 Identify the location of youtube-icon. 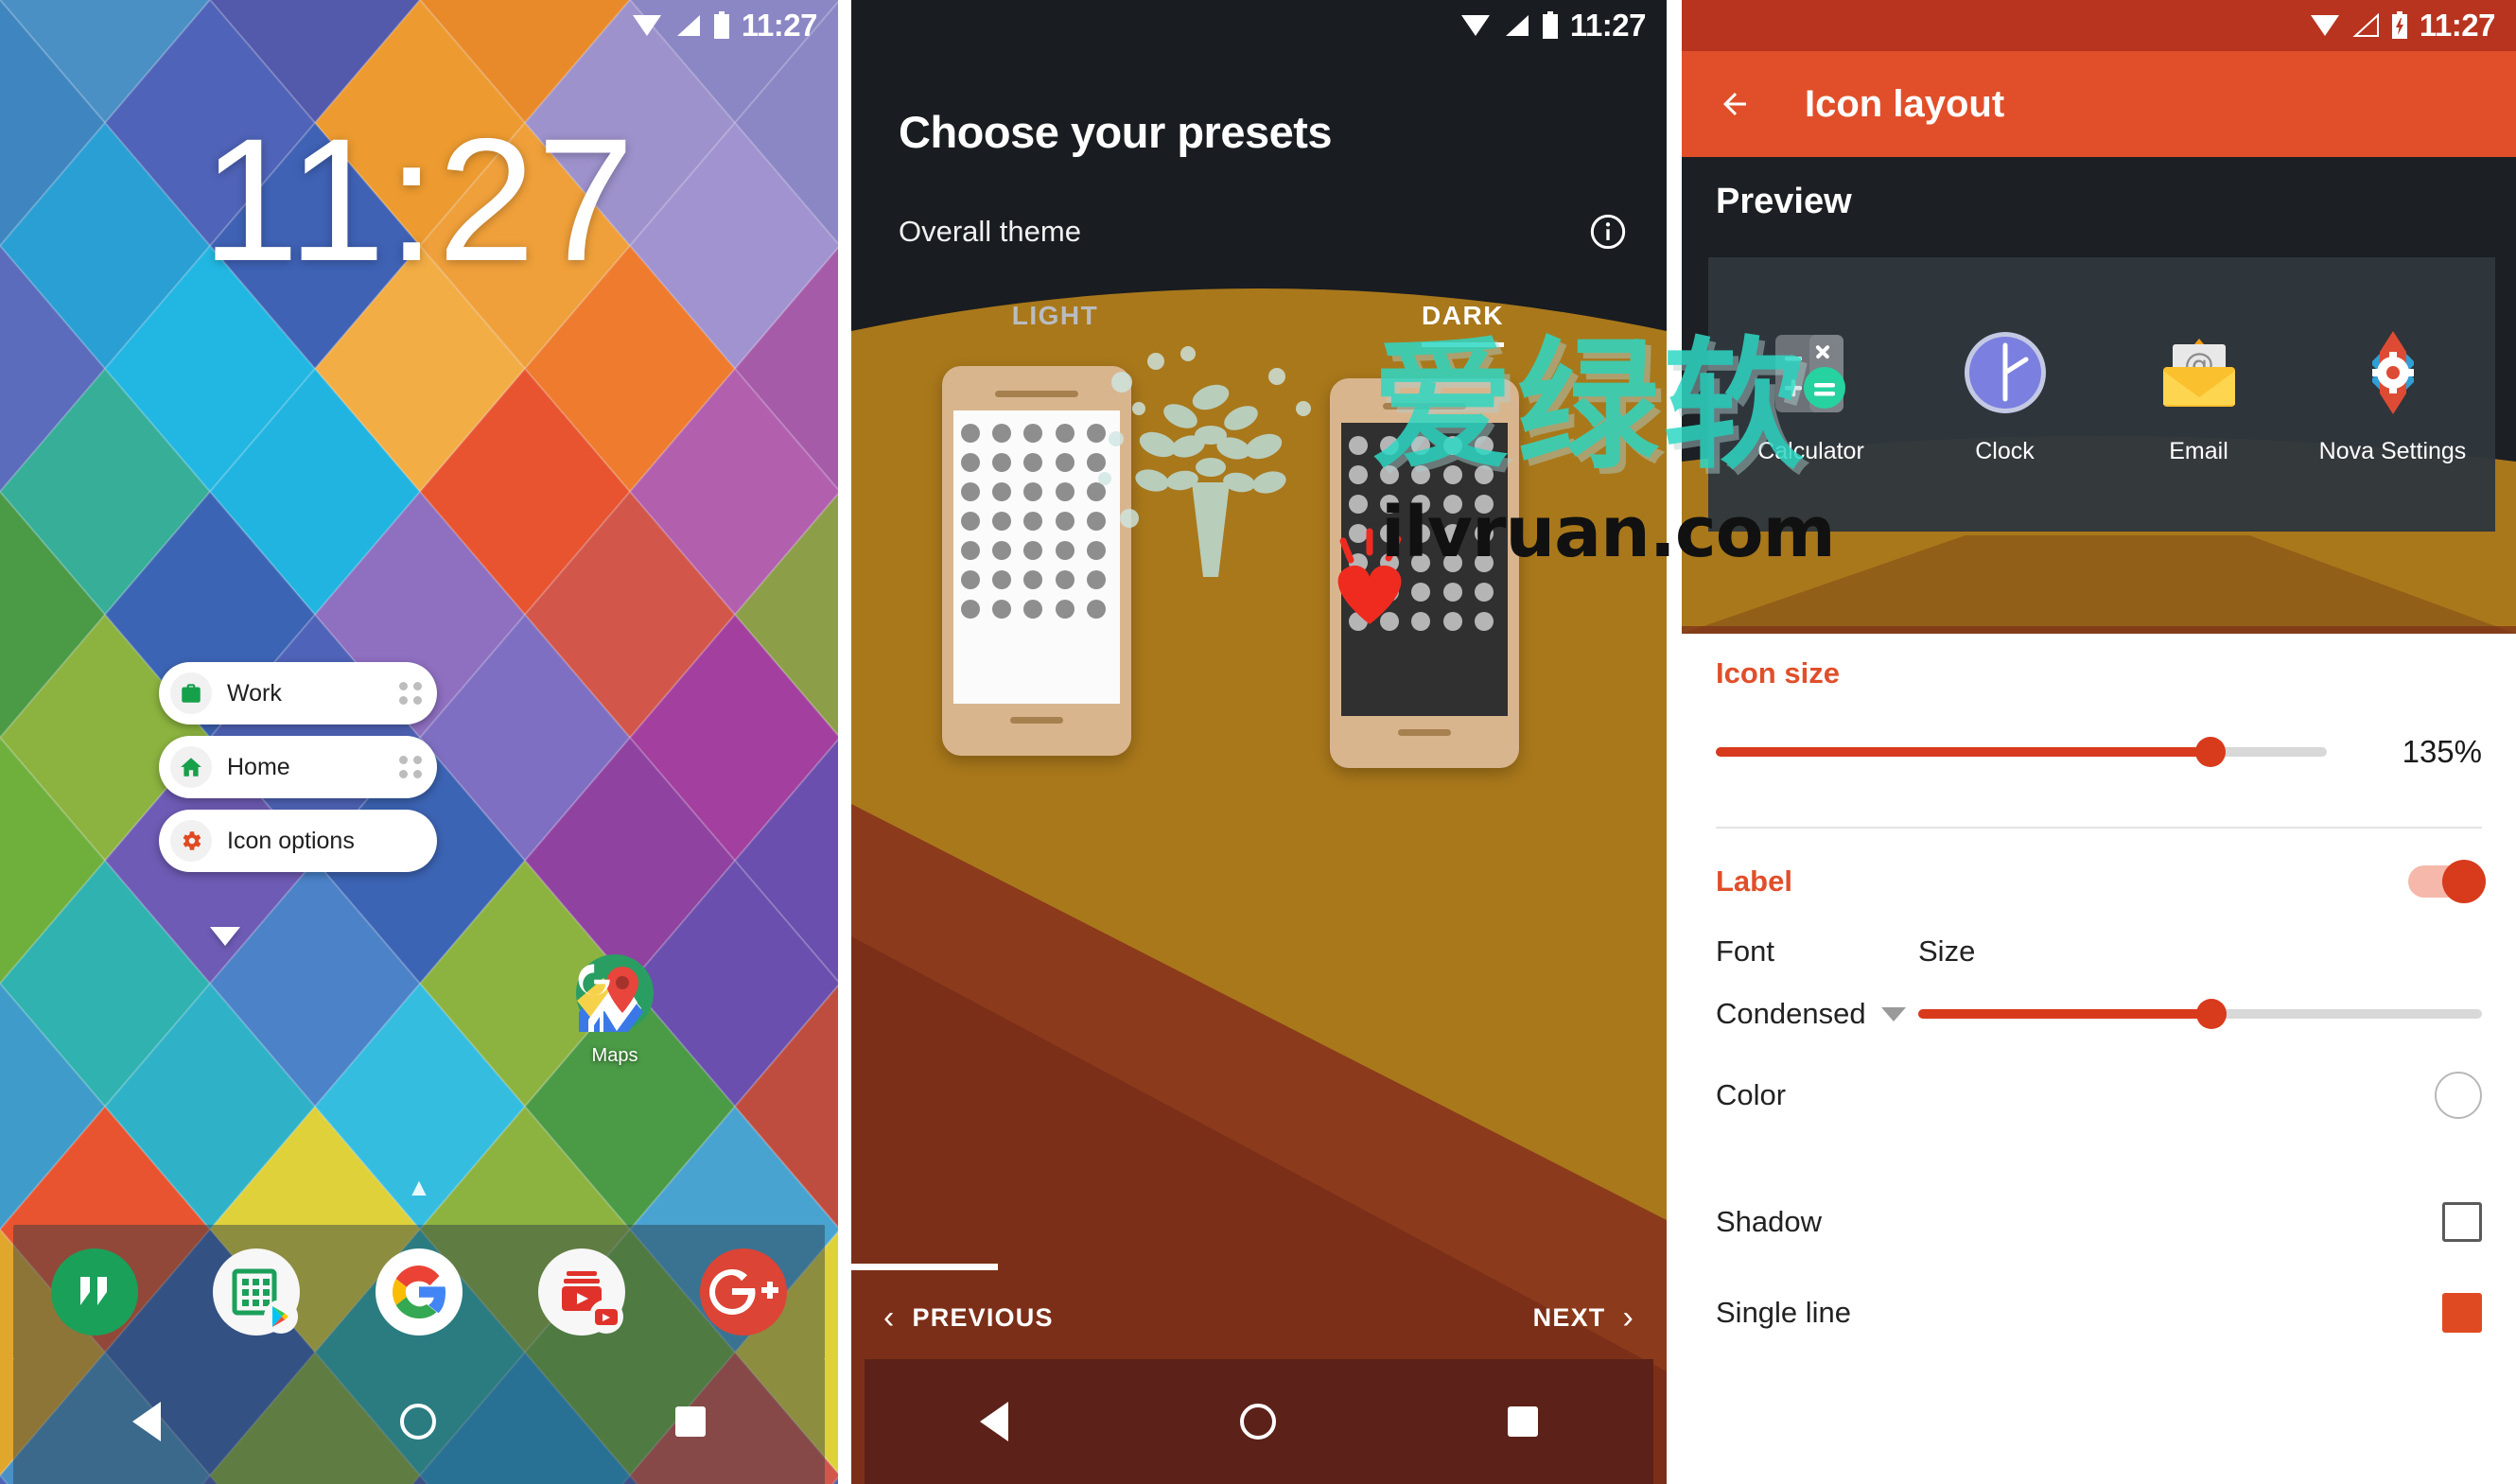
(581, 1292).